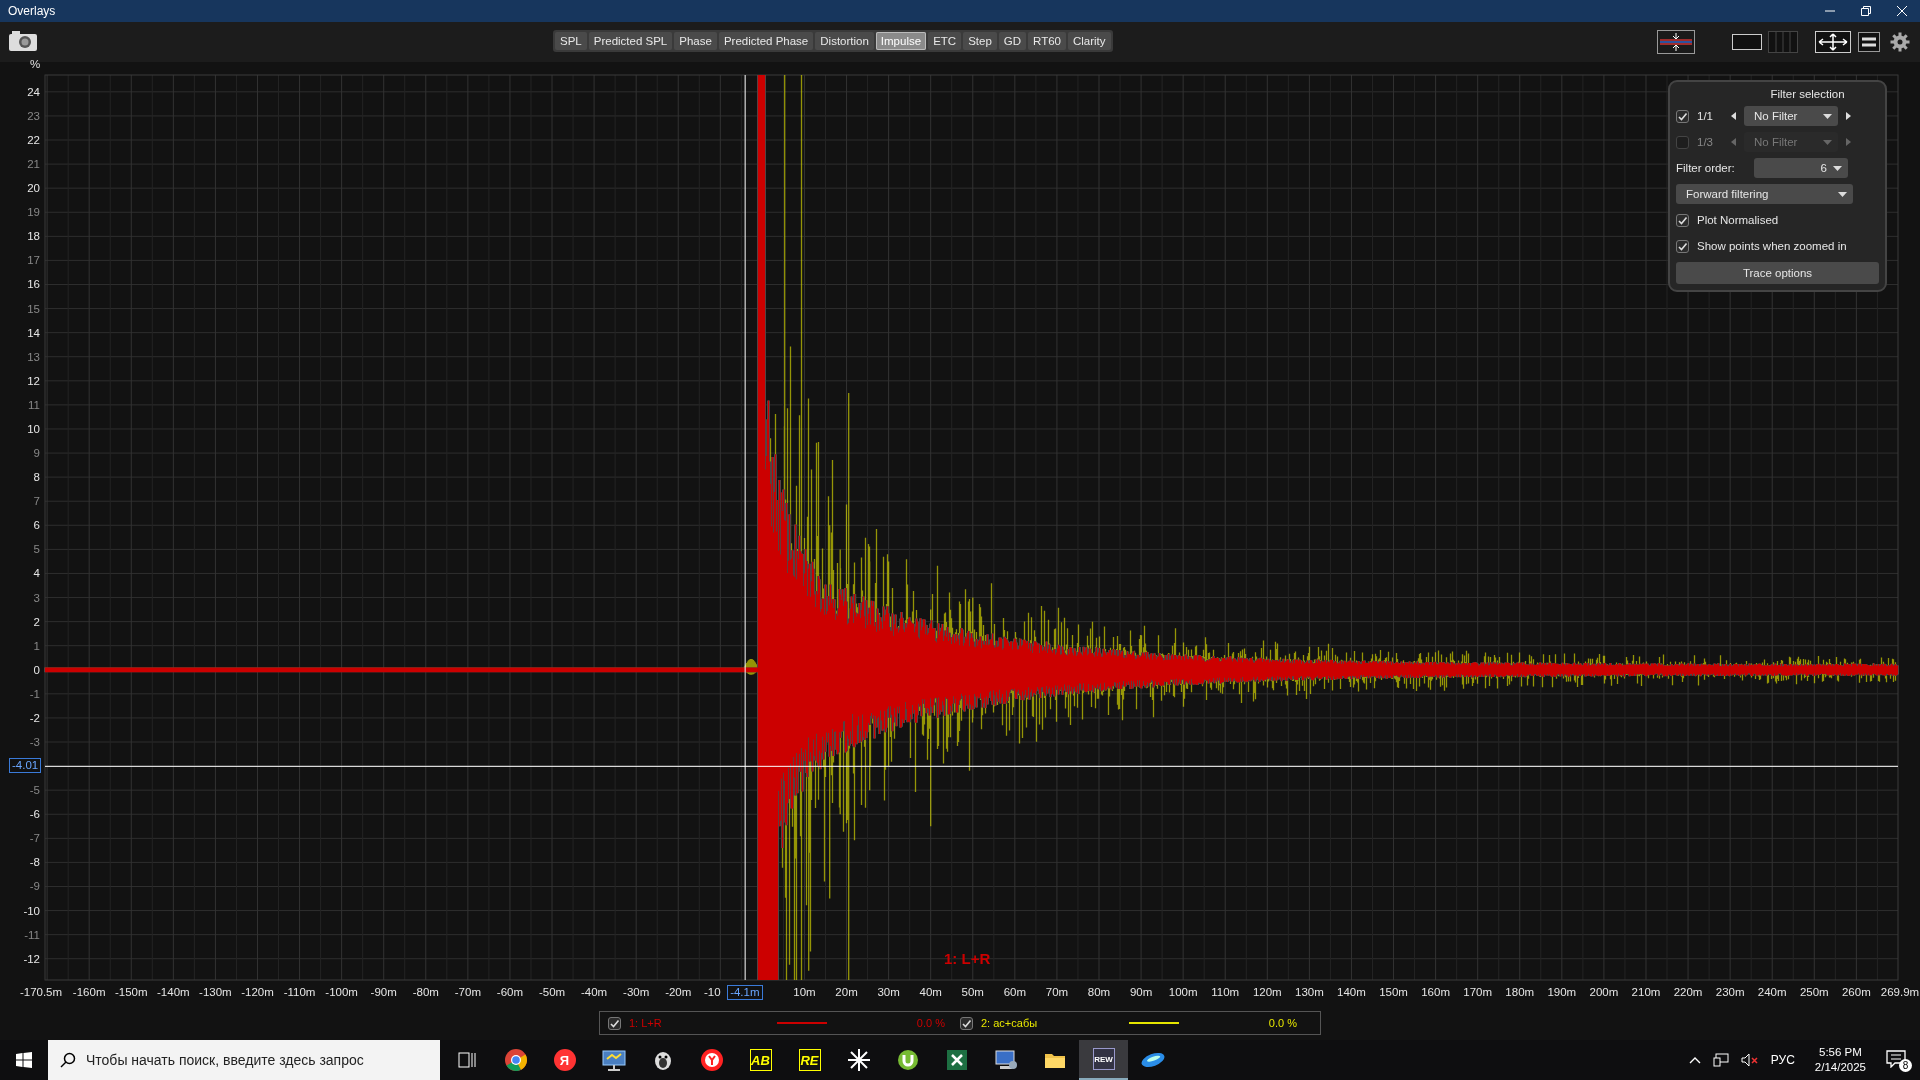 The height and width of the screenshot is (1080, 1920). Describe the element at coordinates (571, 41) in the screenshot. I see `tab: SPL` at that location.